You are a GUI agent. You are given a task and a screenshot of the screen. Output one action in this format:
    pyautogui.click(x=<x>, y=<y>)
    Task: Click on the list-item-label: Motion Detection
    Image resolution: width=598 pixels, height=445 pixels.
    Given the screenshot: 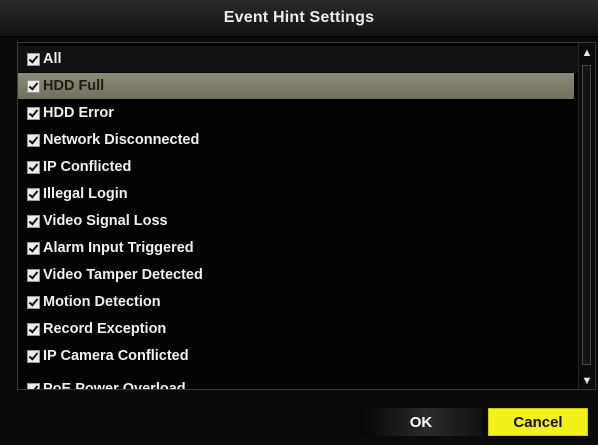 What is the action you would take?
    pyautogui.click(x=102, y=302)
    